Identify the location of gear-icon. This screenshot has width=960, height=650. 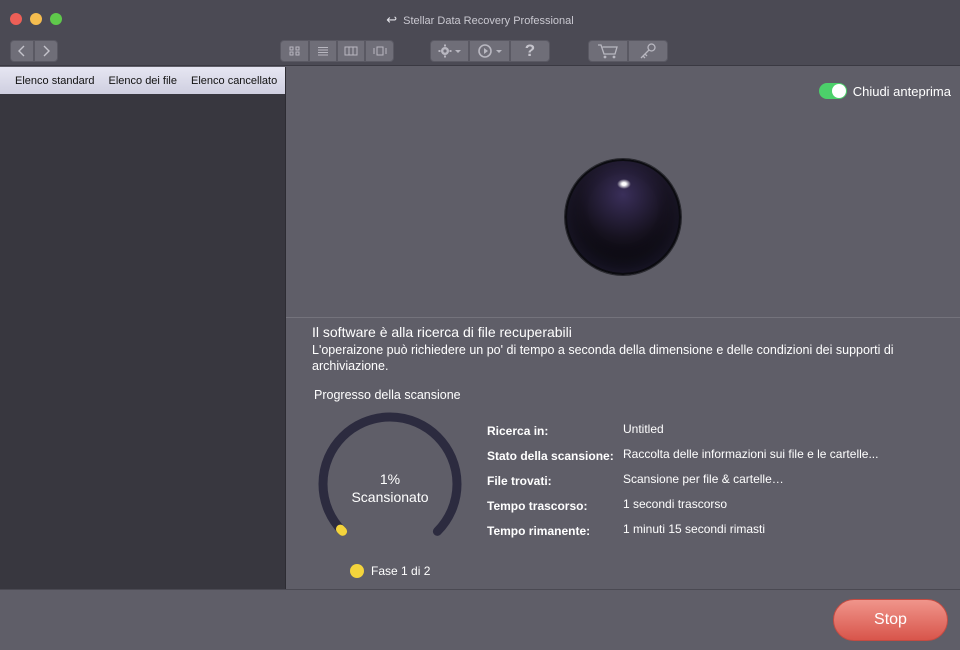
(449, 51).